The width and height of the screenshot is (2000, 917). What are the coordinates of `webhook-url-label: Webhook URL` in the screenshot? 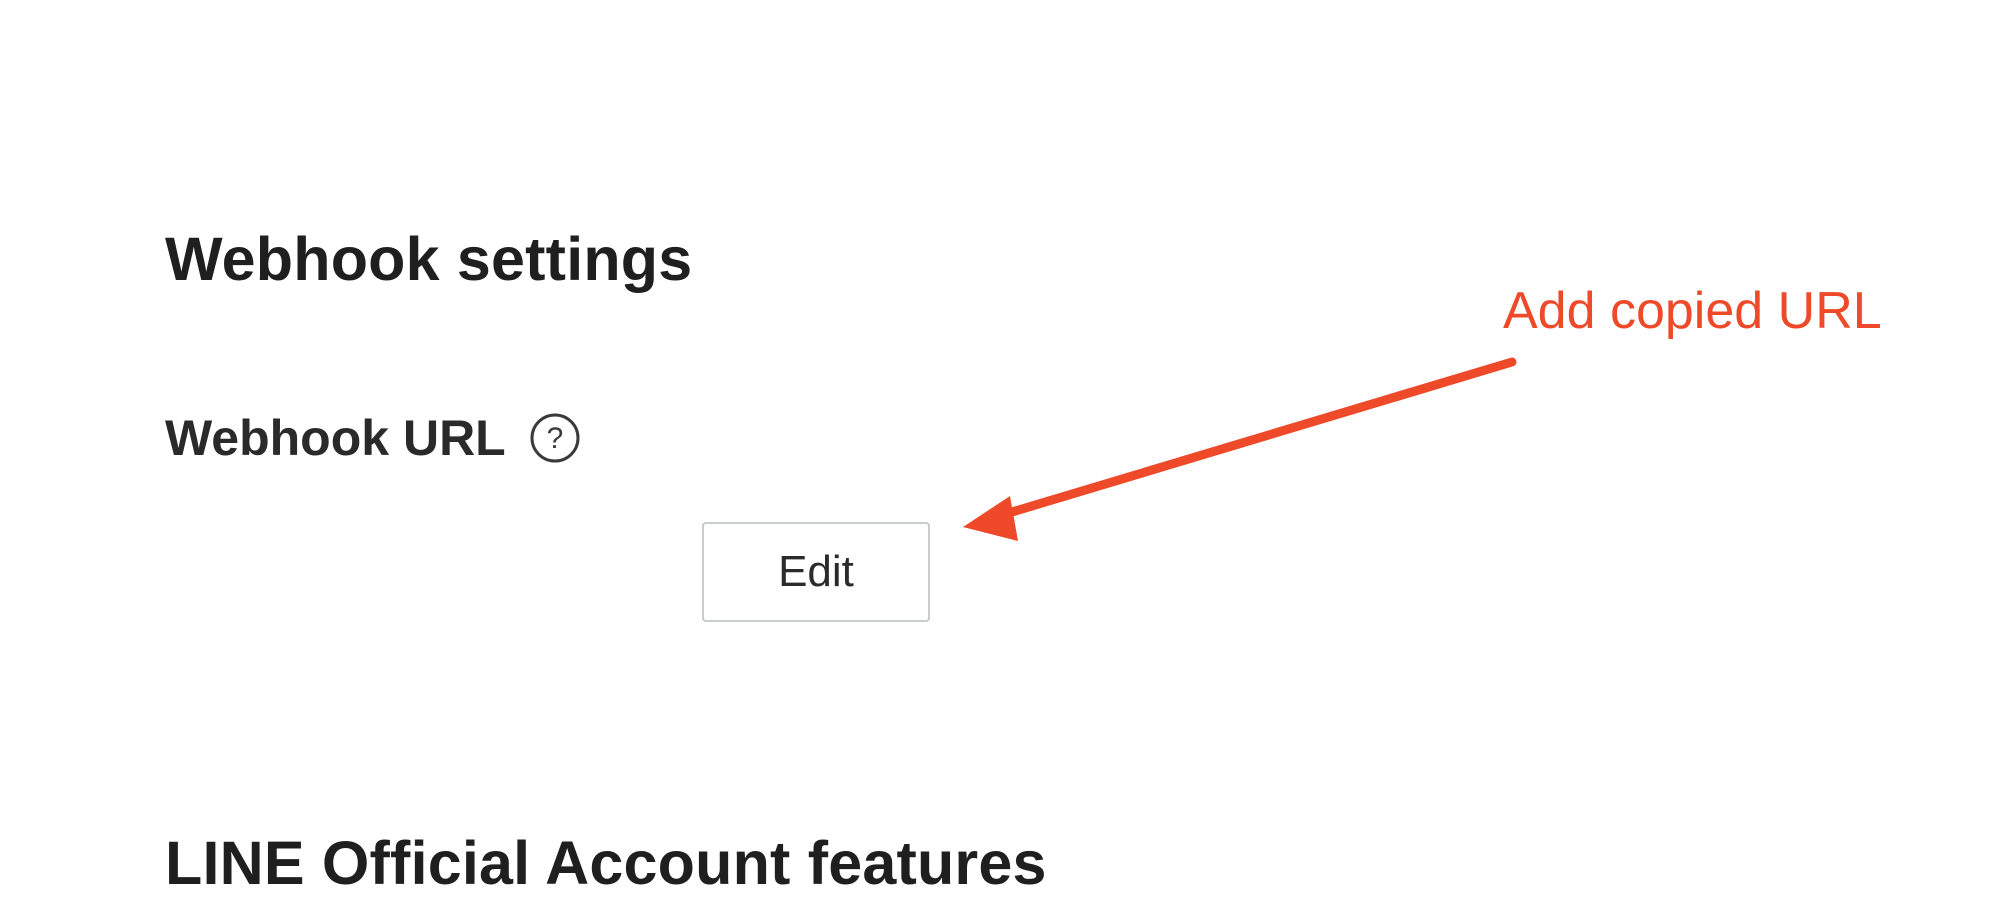 It's located at (335, 438).